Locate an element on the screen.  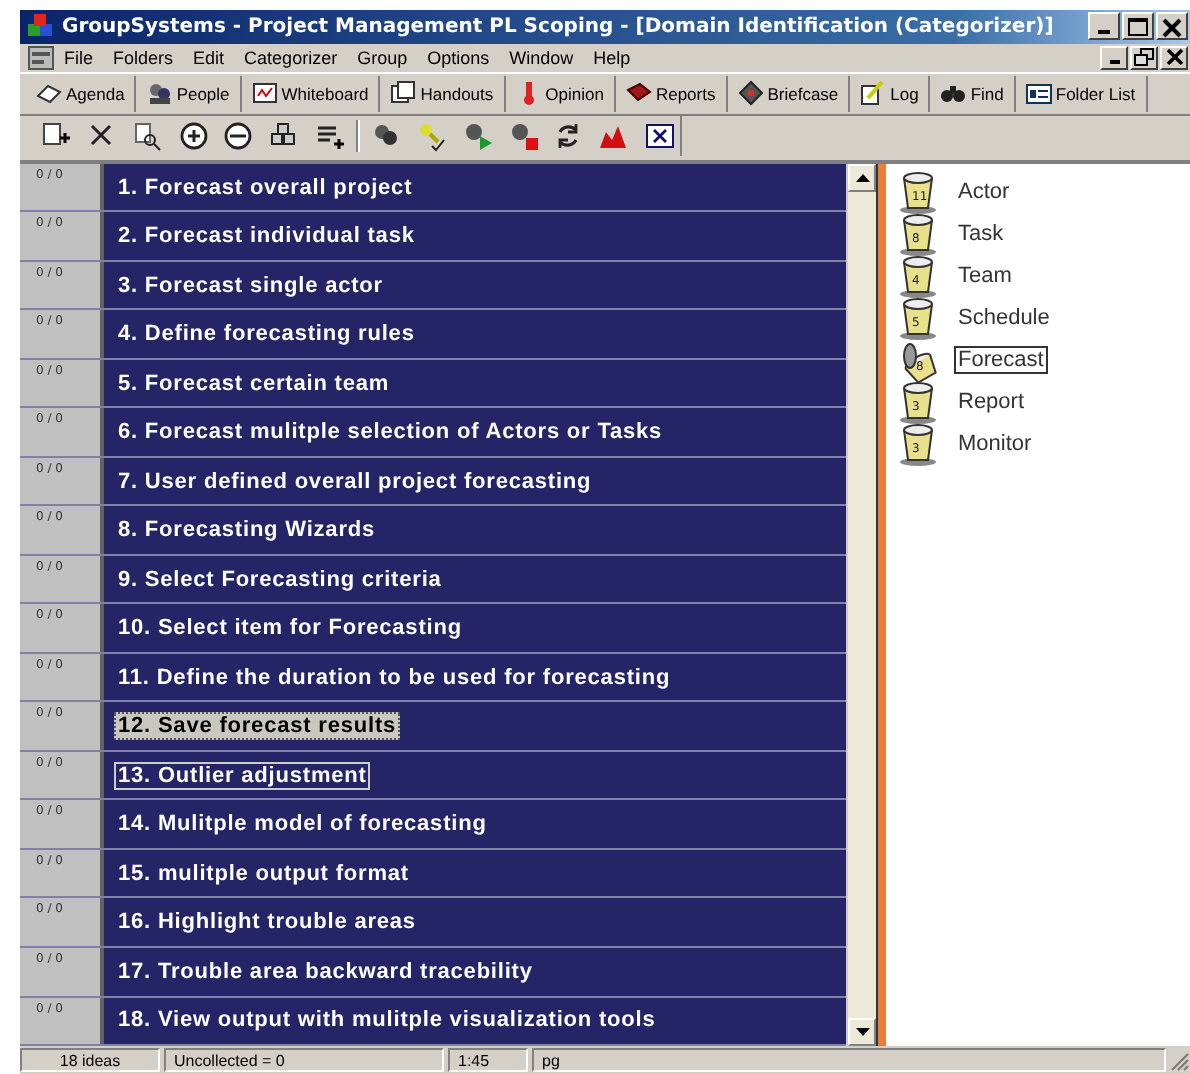
idea-row: 7. User defined overall project forecasting is located at coordinates (475, 481).